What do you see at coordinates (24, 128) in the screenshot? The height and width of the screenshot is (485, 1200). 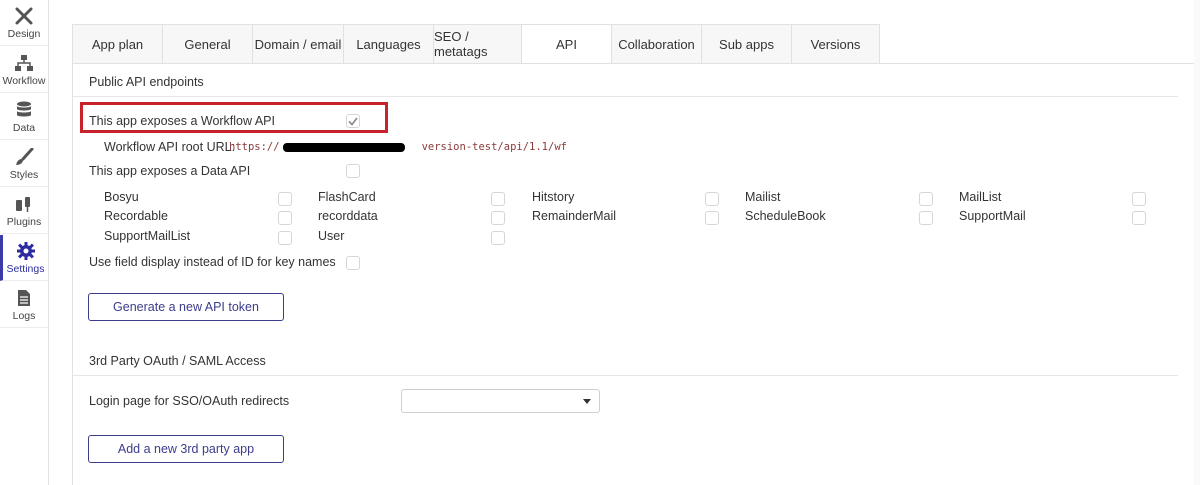 I see `sidebar-item-label: Data` at bounding box center [24, 128].